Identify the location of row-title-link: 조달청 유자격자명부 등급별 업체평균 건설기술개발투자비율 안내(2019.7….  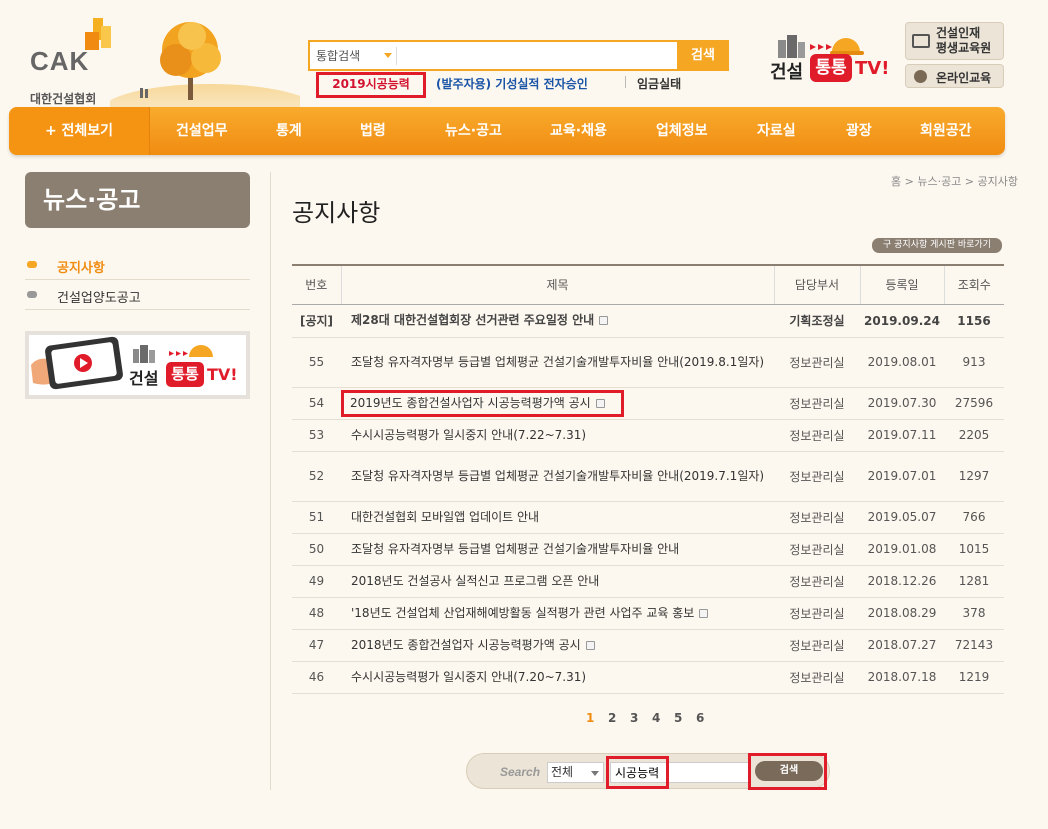
(557, 476).